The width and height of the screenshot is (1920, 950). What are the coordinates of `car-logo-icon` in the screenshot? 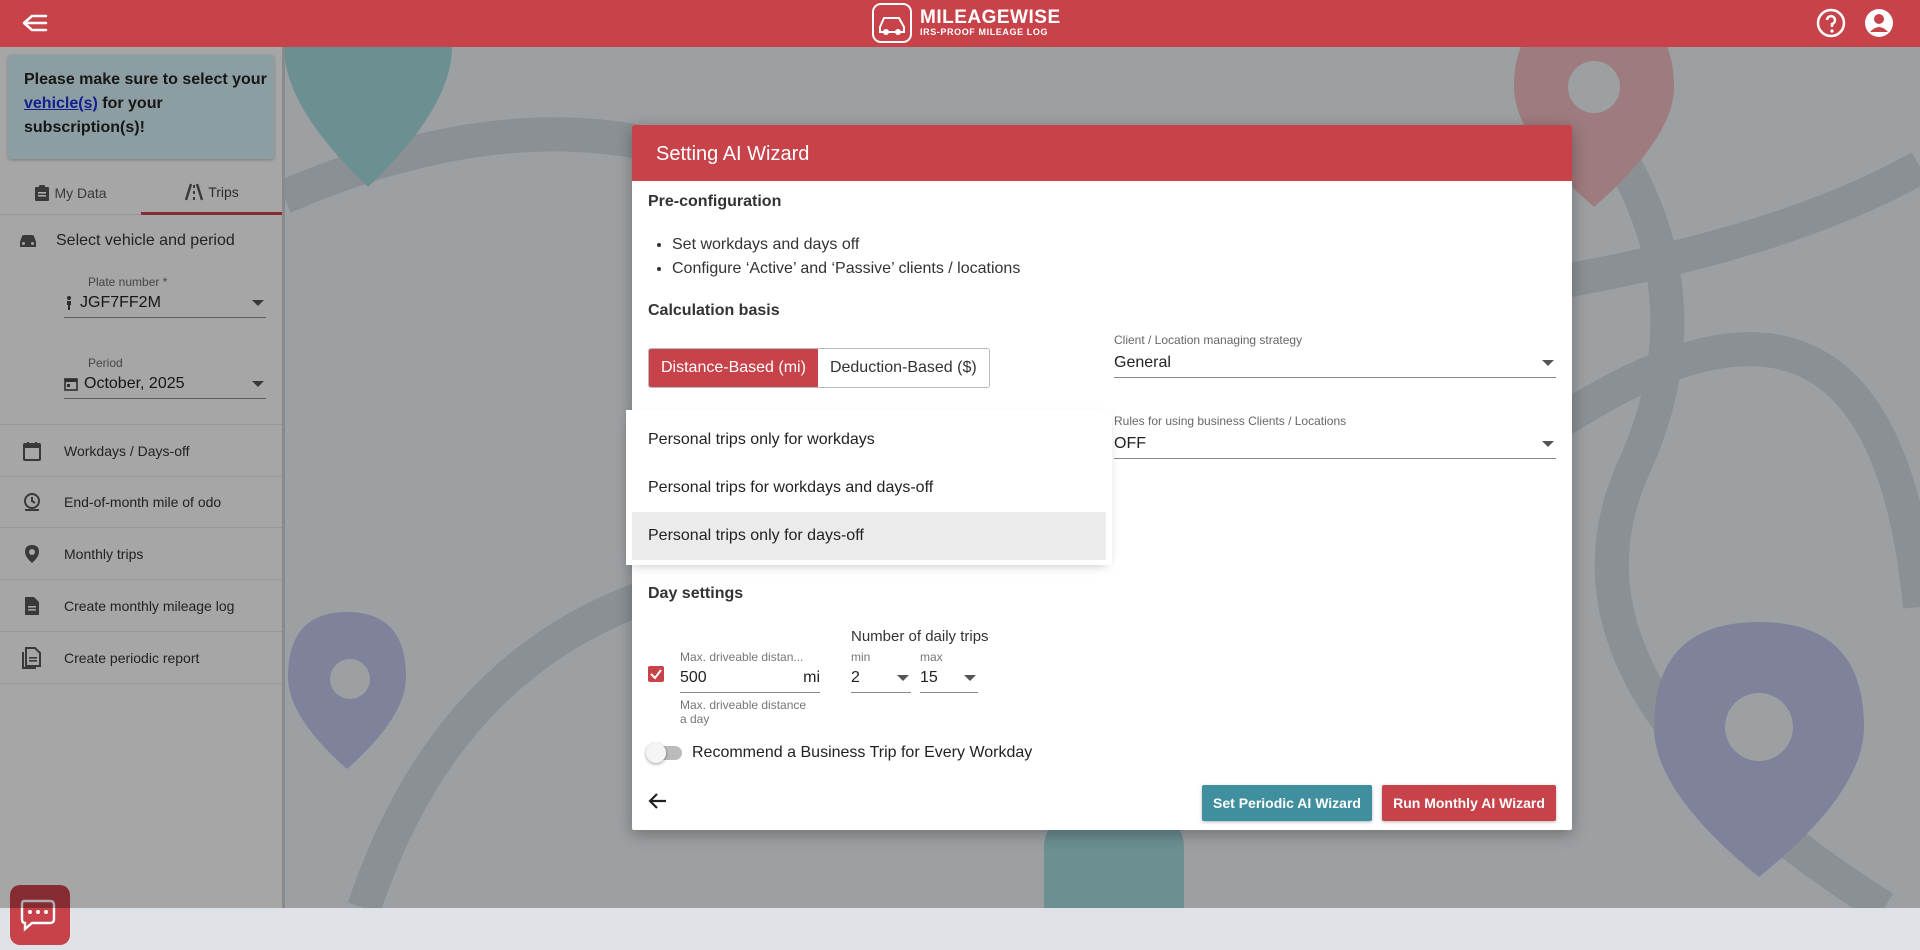 It's located at (892, 23).